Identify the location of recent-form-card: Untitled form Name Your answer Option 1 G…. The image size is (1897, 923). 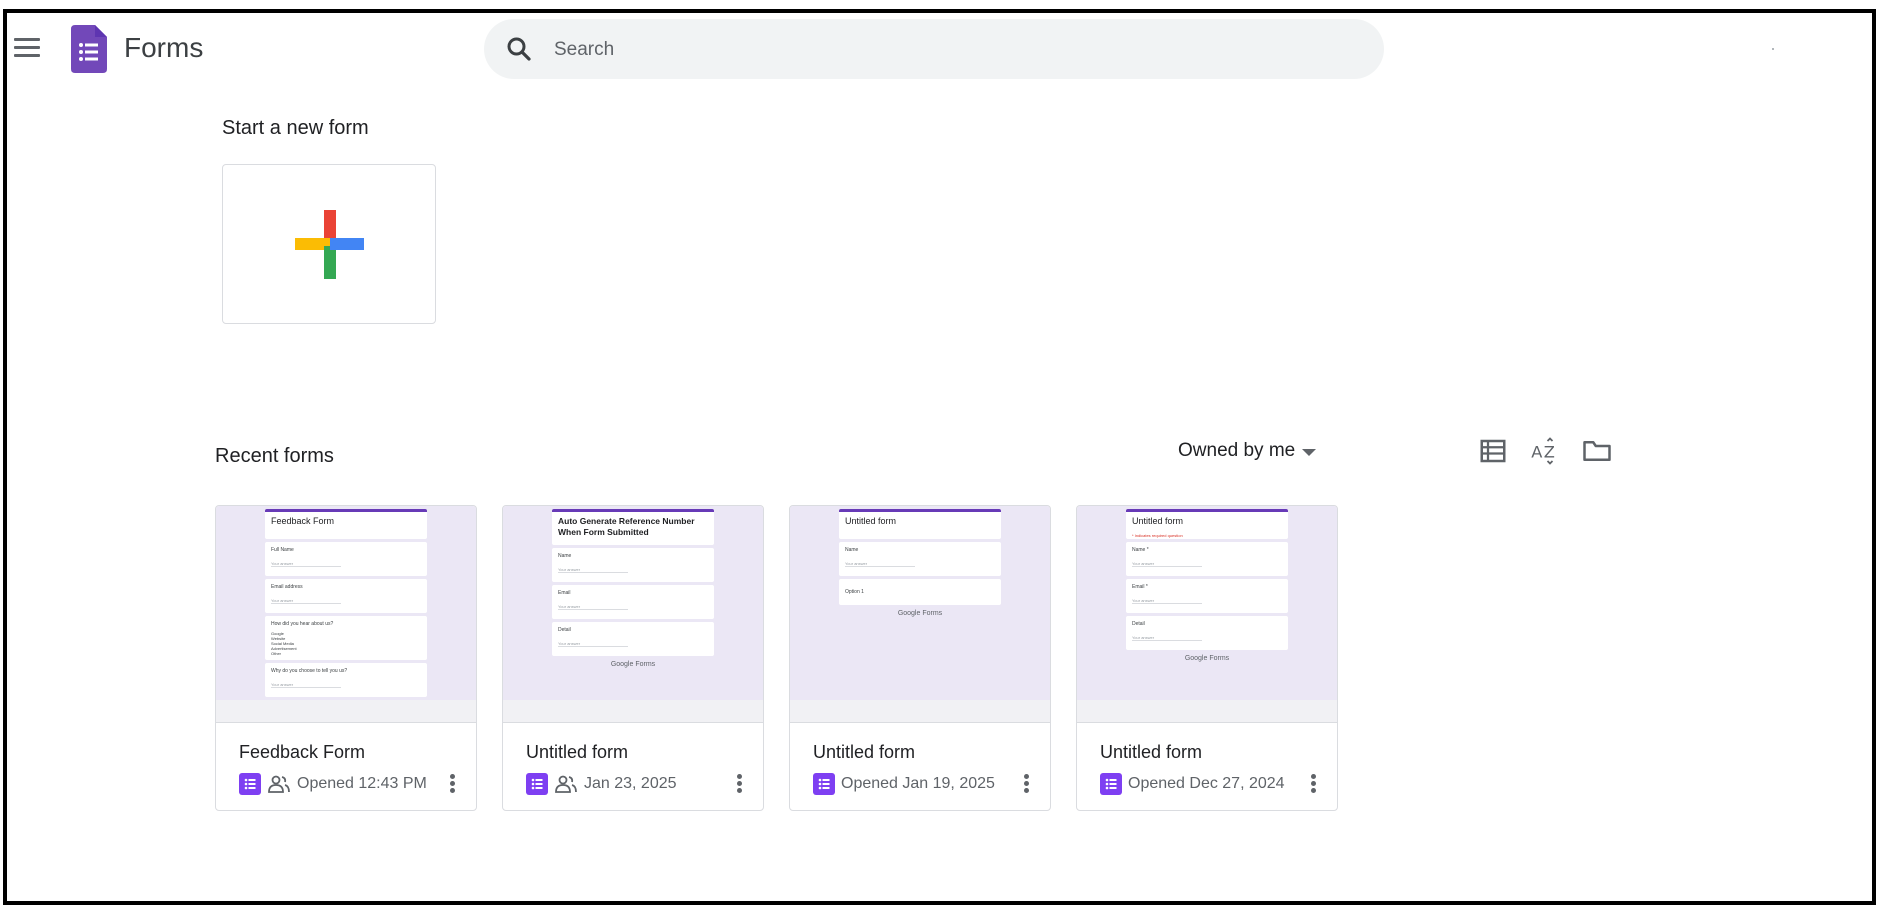
(920, 658).